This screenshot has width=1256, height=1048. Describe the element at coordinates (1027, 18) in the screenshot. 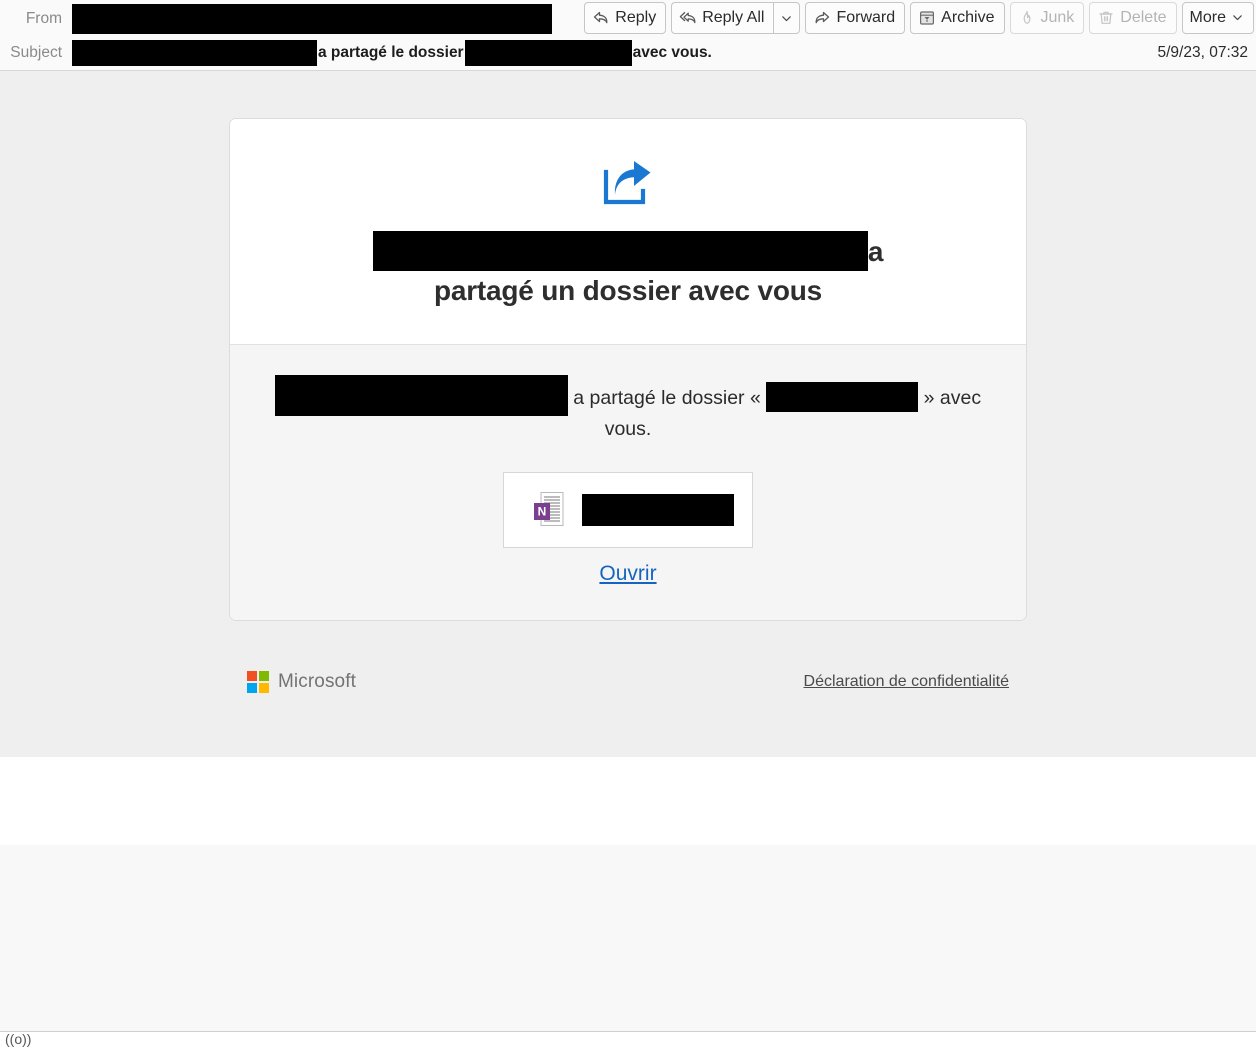

I see `flame-icon` at that location.